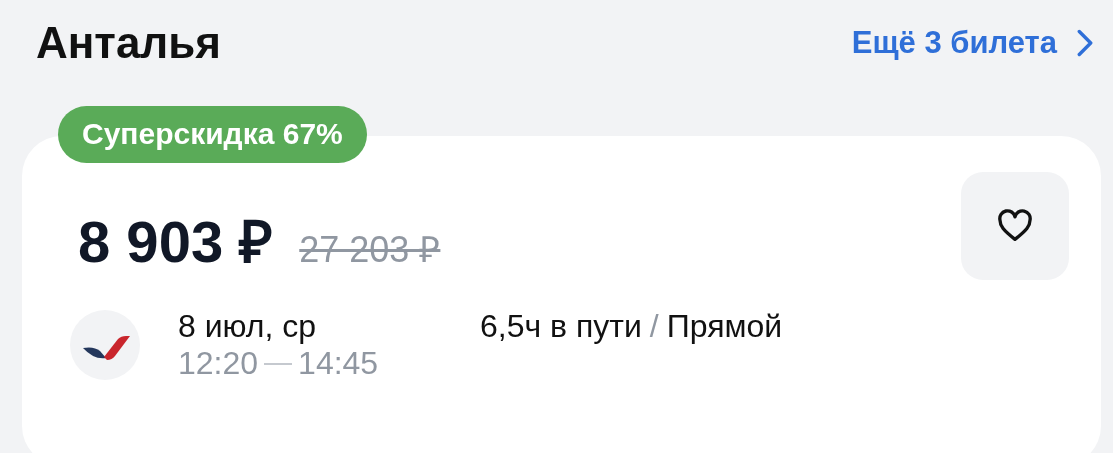  I want to click on departure-time: 12:20, so click(218, 363).